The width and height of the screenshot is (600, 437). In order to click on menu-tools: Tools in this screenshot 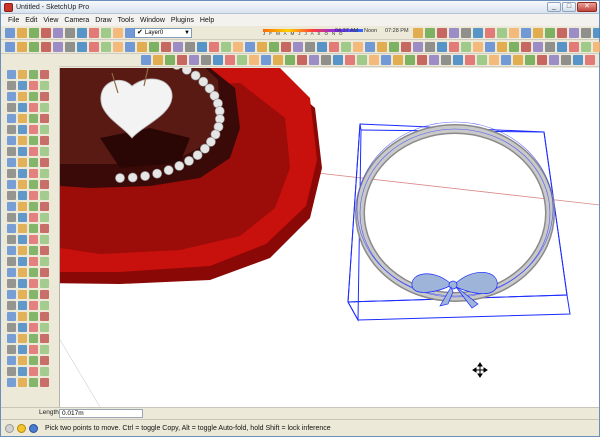, I will do `click(126, 20)`.